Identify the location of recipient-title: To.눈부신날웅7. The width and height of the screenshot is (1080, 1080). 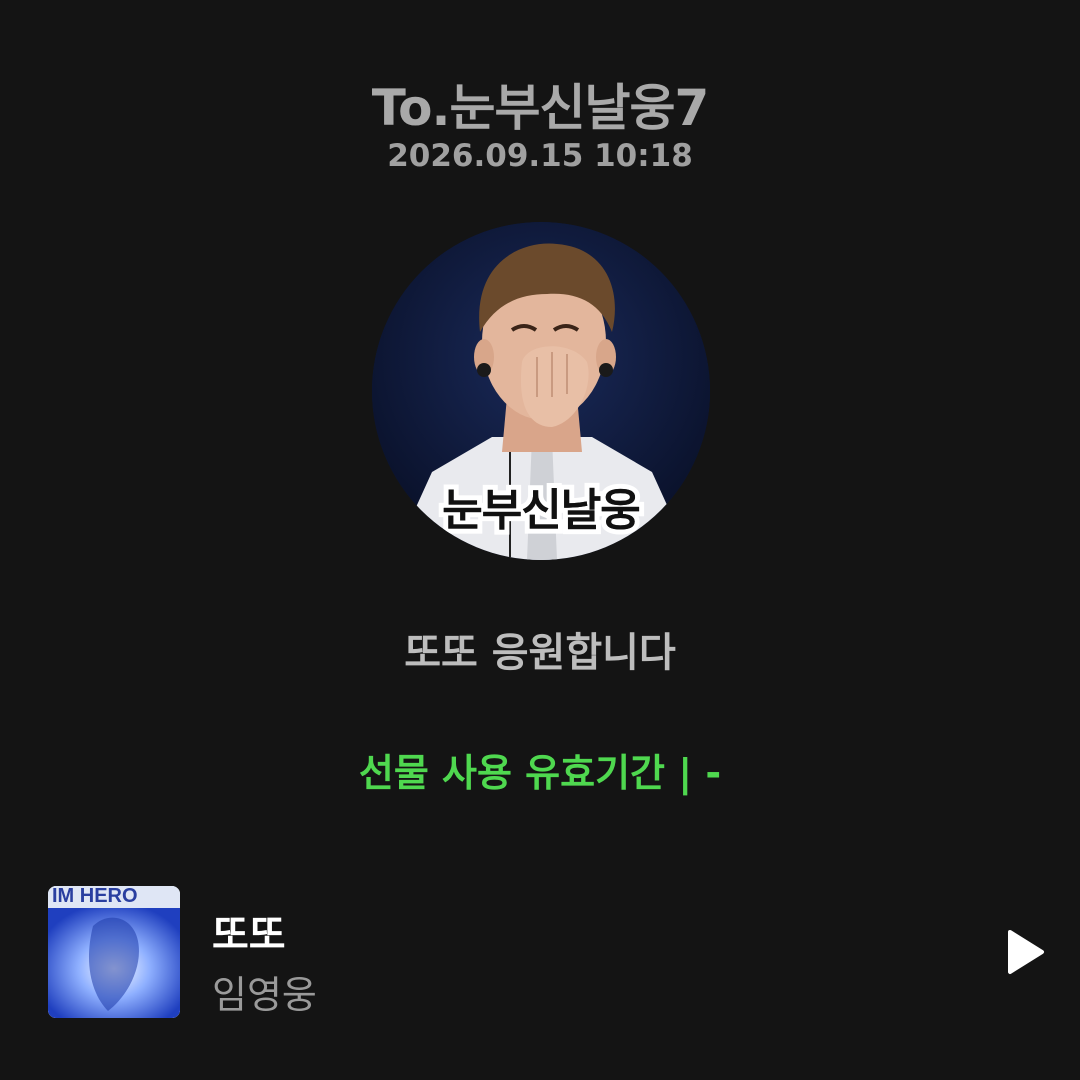
(540, 108).